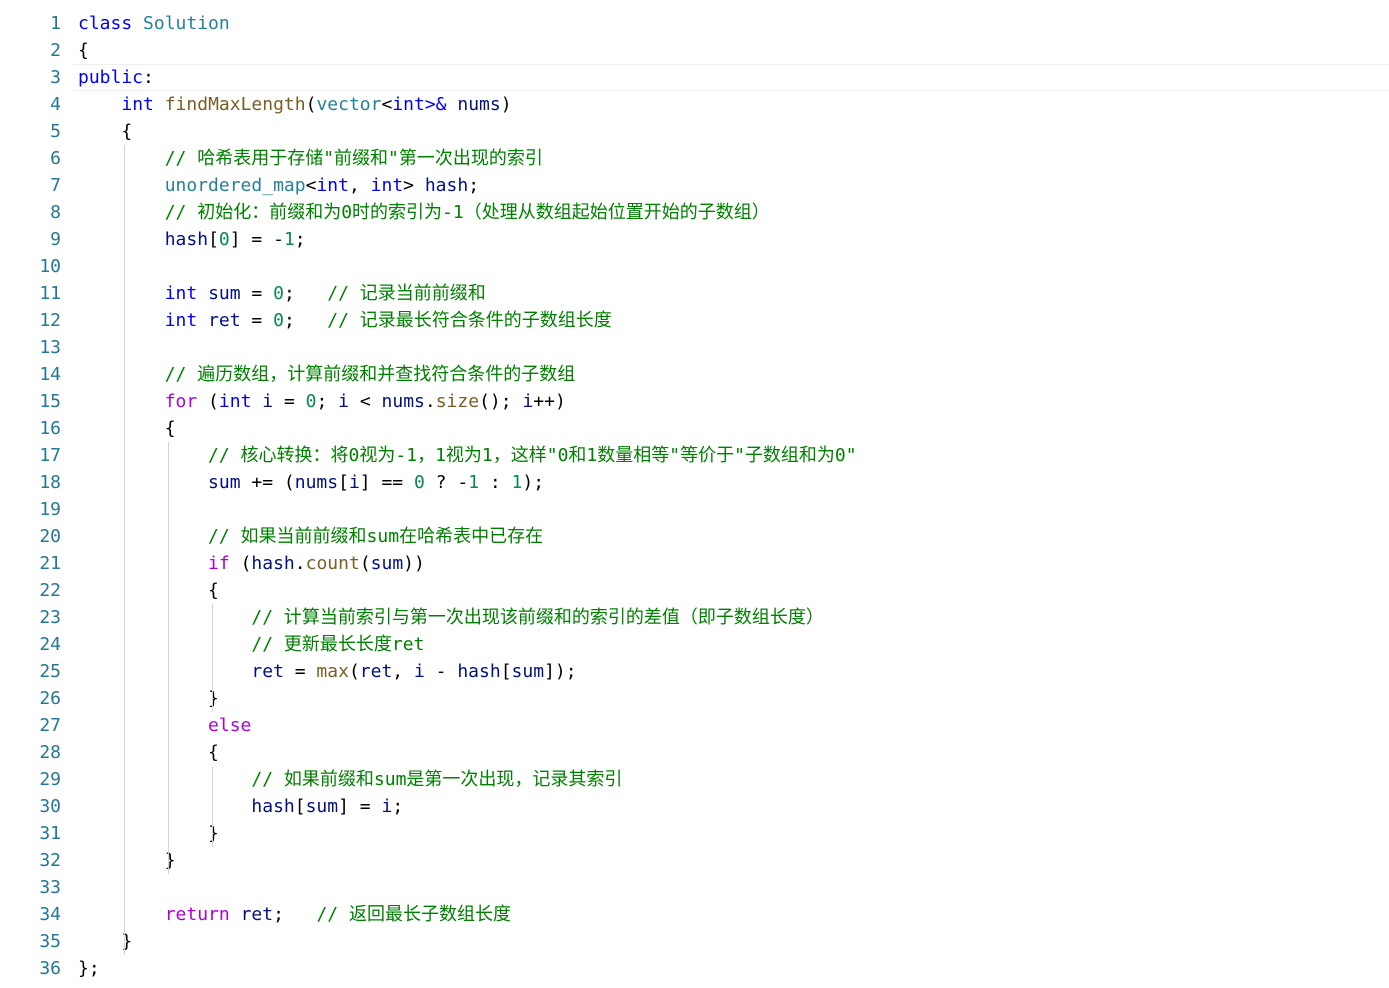  What do you see at coordinates (50, 320) in the screenshot?
I see `line-number: 12` at bounding box center [50, 320].